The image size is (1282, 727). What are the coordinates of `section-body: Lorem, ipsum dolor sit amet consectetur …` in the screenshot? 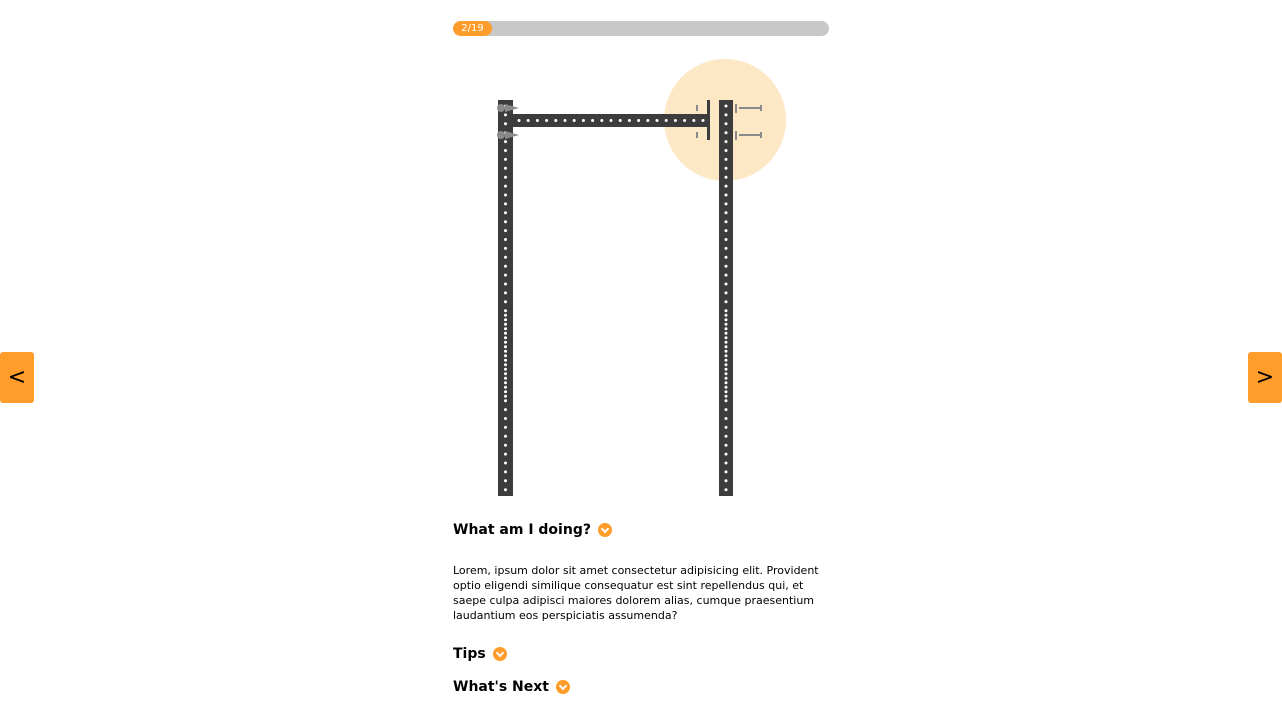 It's located at (636, 593).